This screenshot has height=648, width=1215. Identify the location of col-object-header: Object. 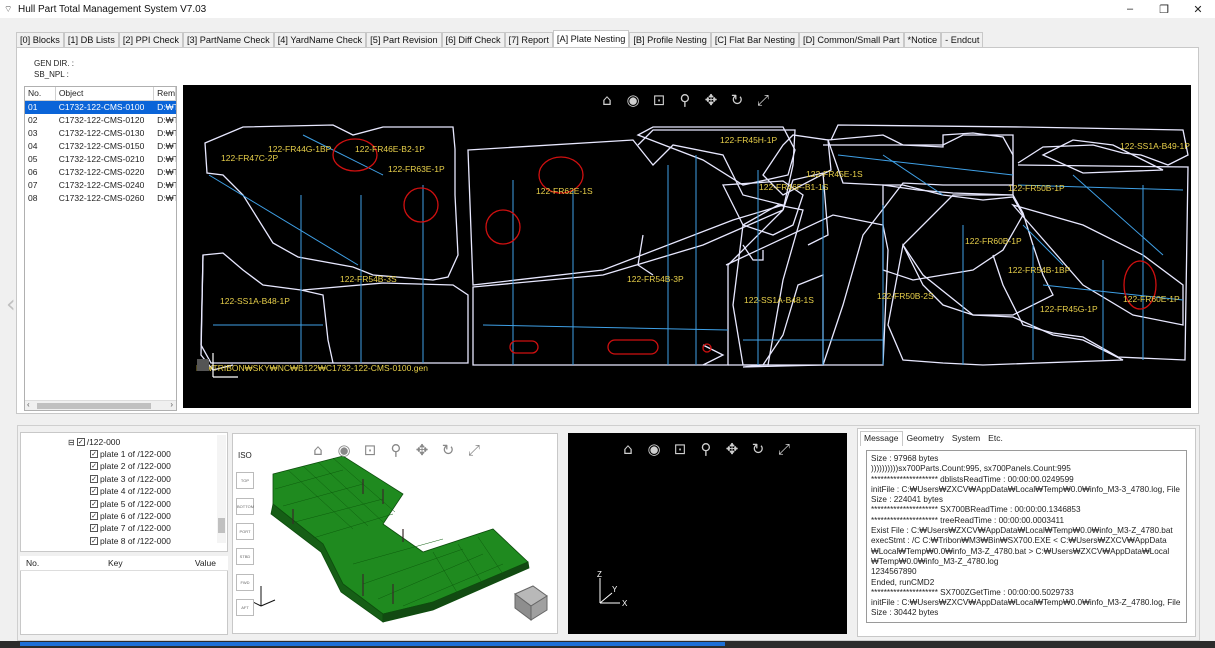
(105, 93).